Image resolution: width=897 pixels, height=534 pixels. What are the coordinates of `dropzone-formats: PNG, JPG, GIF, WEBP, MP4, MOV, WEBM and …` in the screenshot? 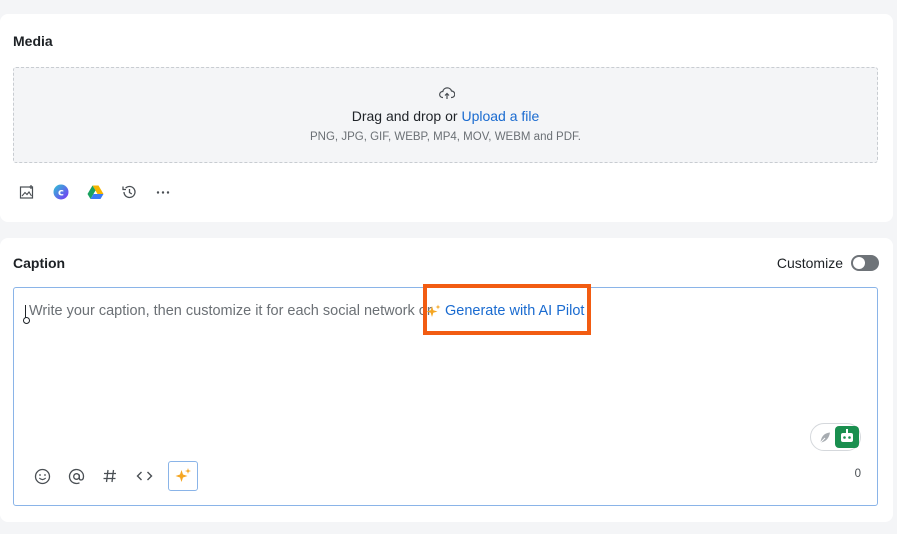 It's located at (445, 137).